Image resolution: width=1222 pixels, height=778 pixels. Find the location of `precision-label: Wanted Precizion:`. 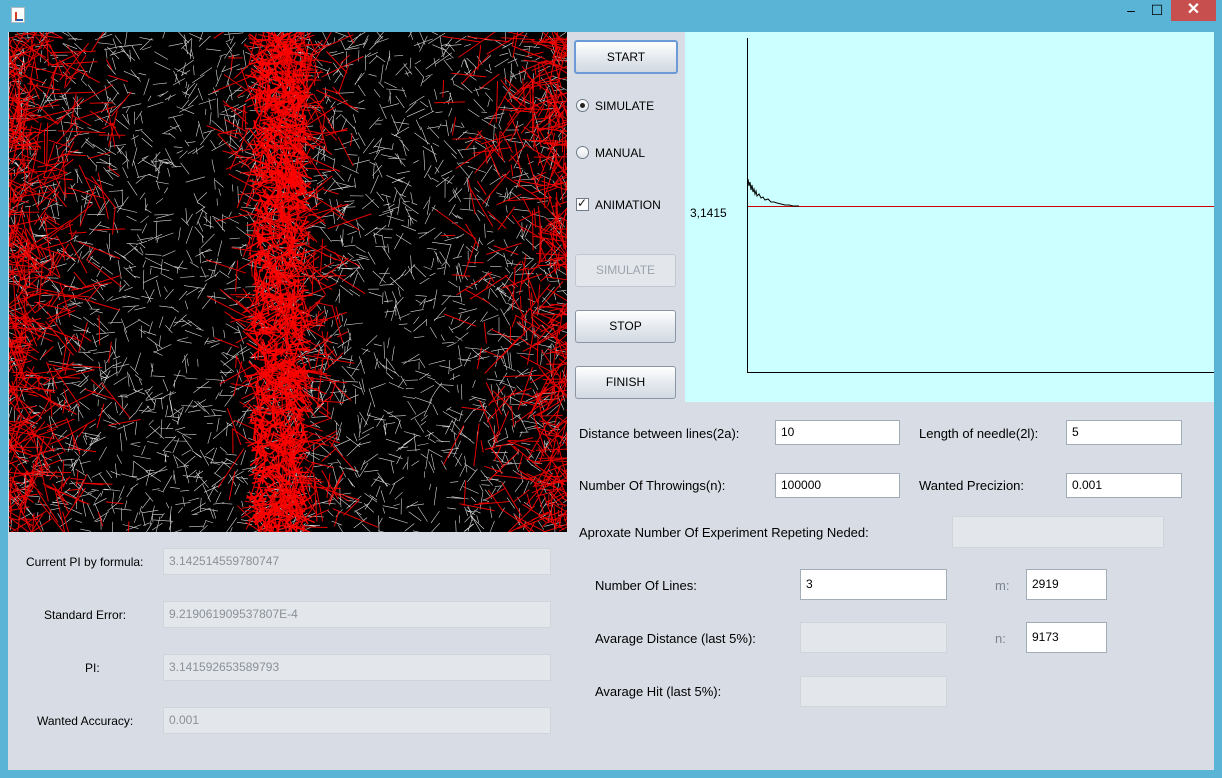

precision-label: Wanted Precizion: is located at coordinates (972, 485).